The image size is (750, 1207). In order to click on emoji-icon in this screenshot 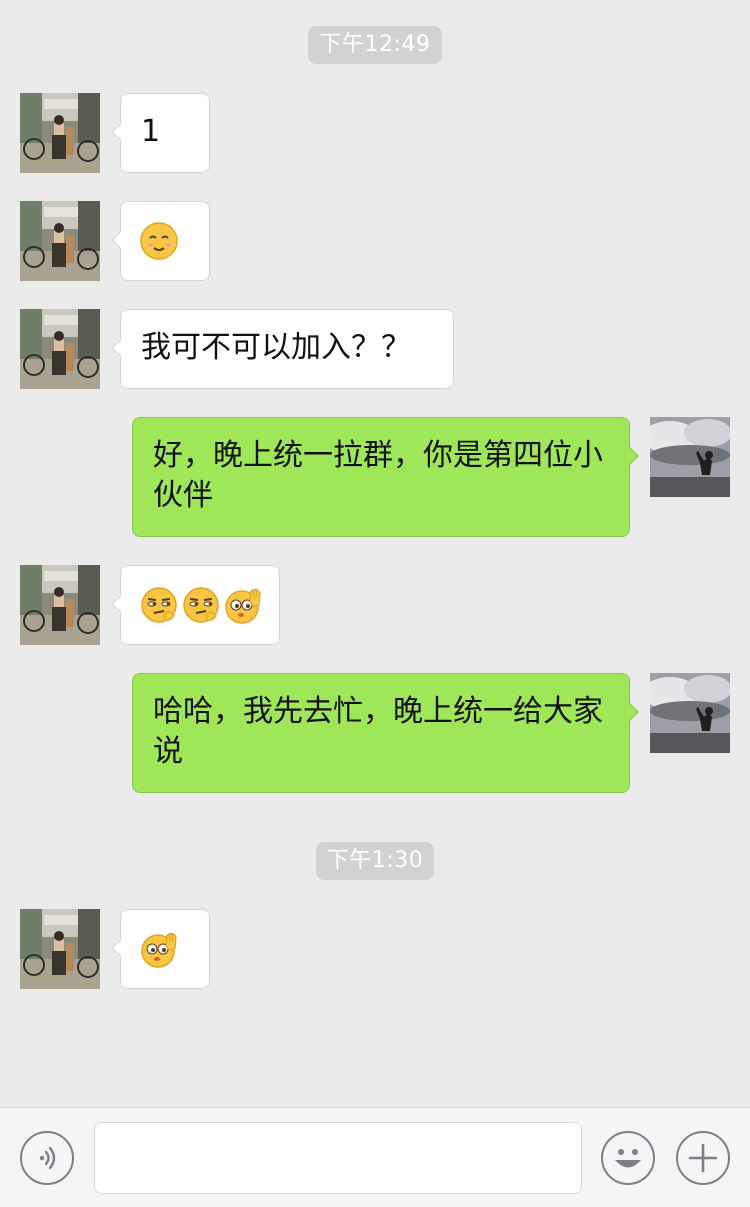, I will do `click(628, 1158)`.